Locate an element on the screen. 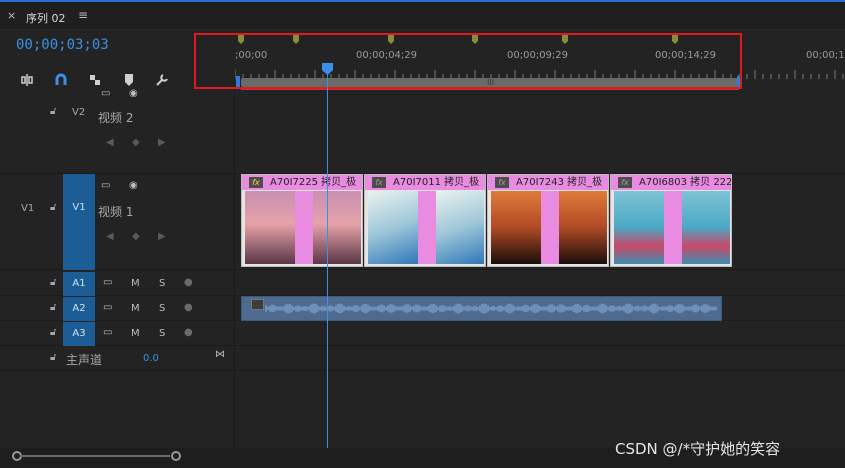  sequence-tab-title: 序列 02 is located at coordinates (46, 18).